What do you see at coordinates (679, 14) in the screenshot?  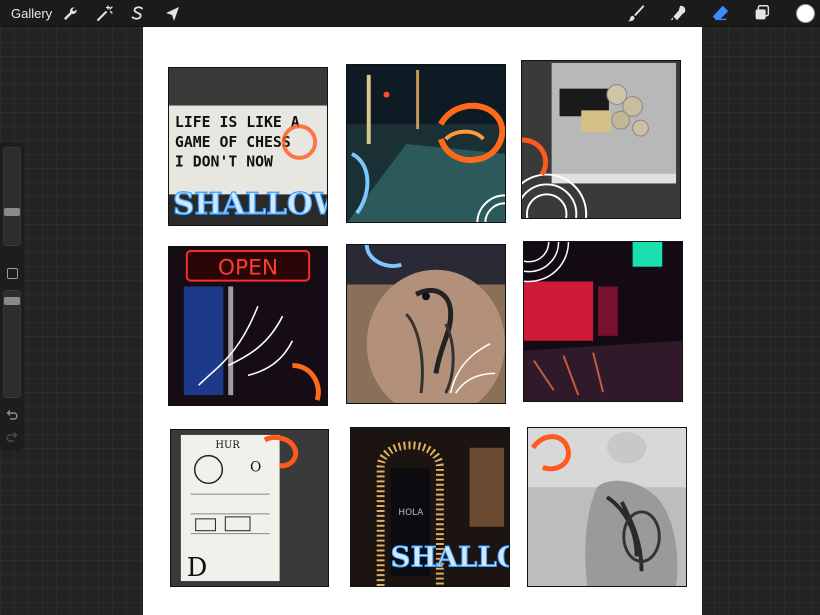 I see `smudge-icon` at bounding box center [679, 14].